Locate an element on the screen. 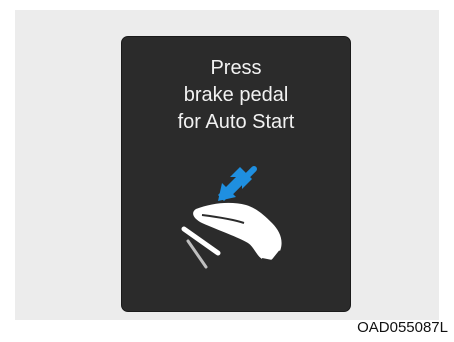 This screenshot has width=454, height=342. brake-pedal-illustration is located at coordinates (231, 217).